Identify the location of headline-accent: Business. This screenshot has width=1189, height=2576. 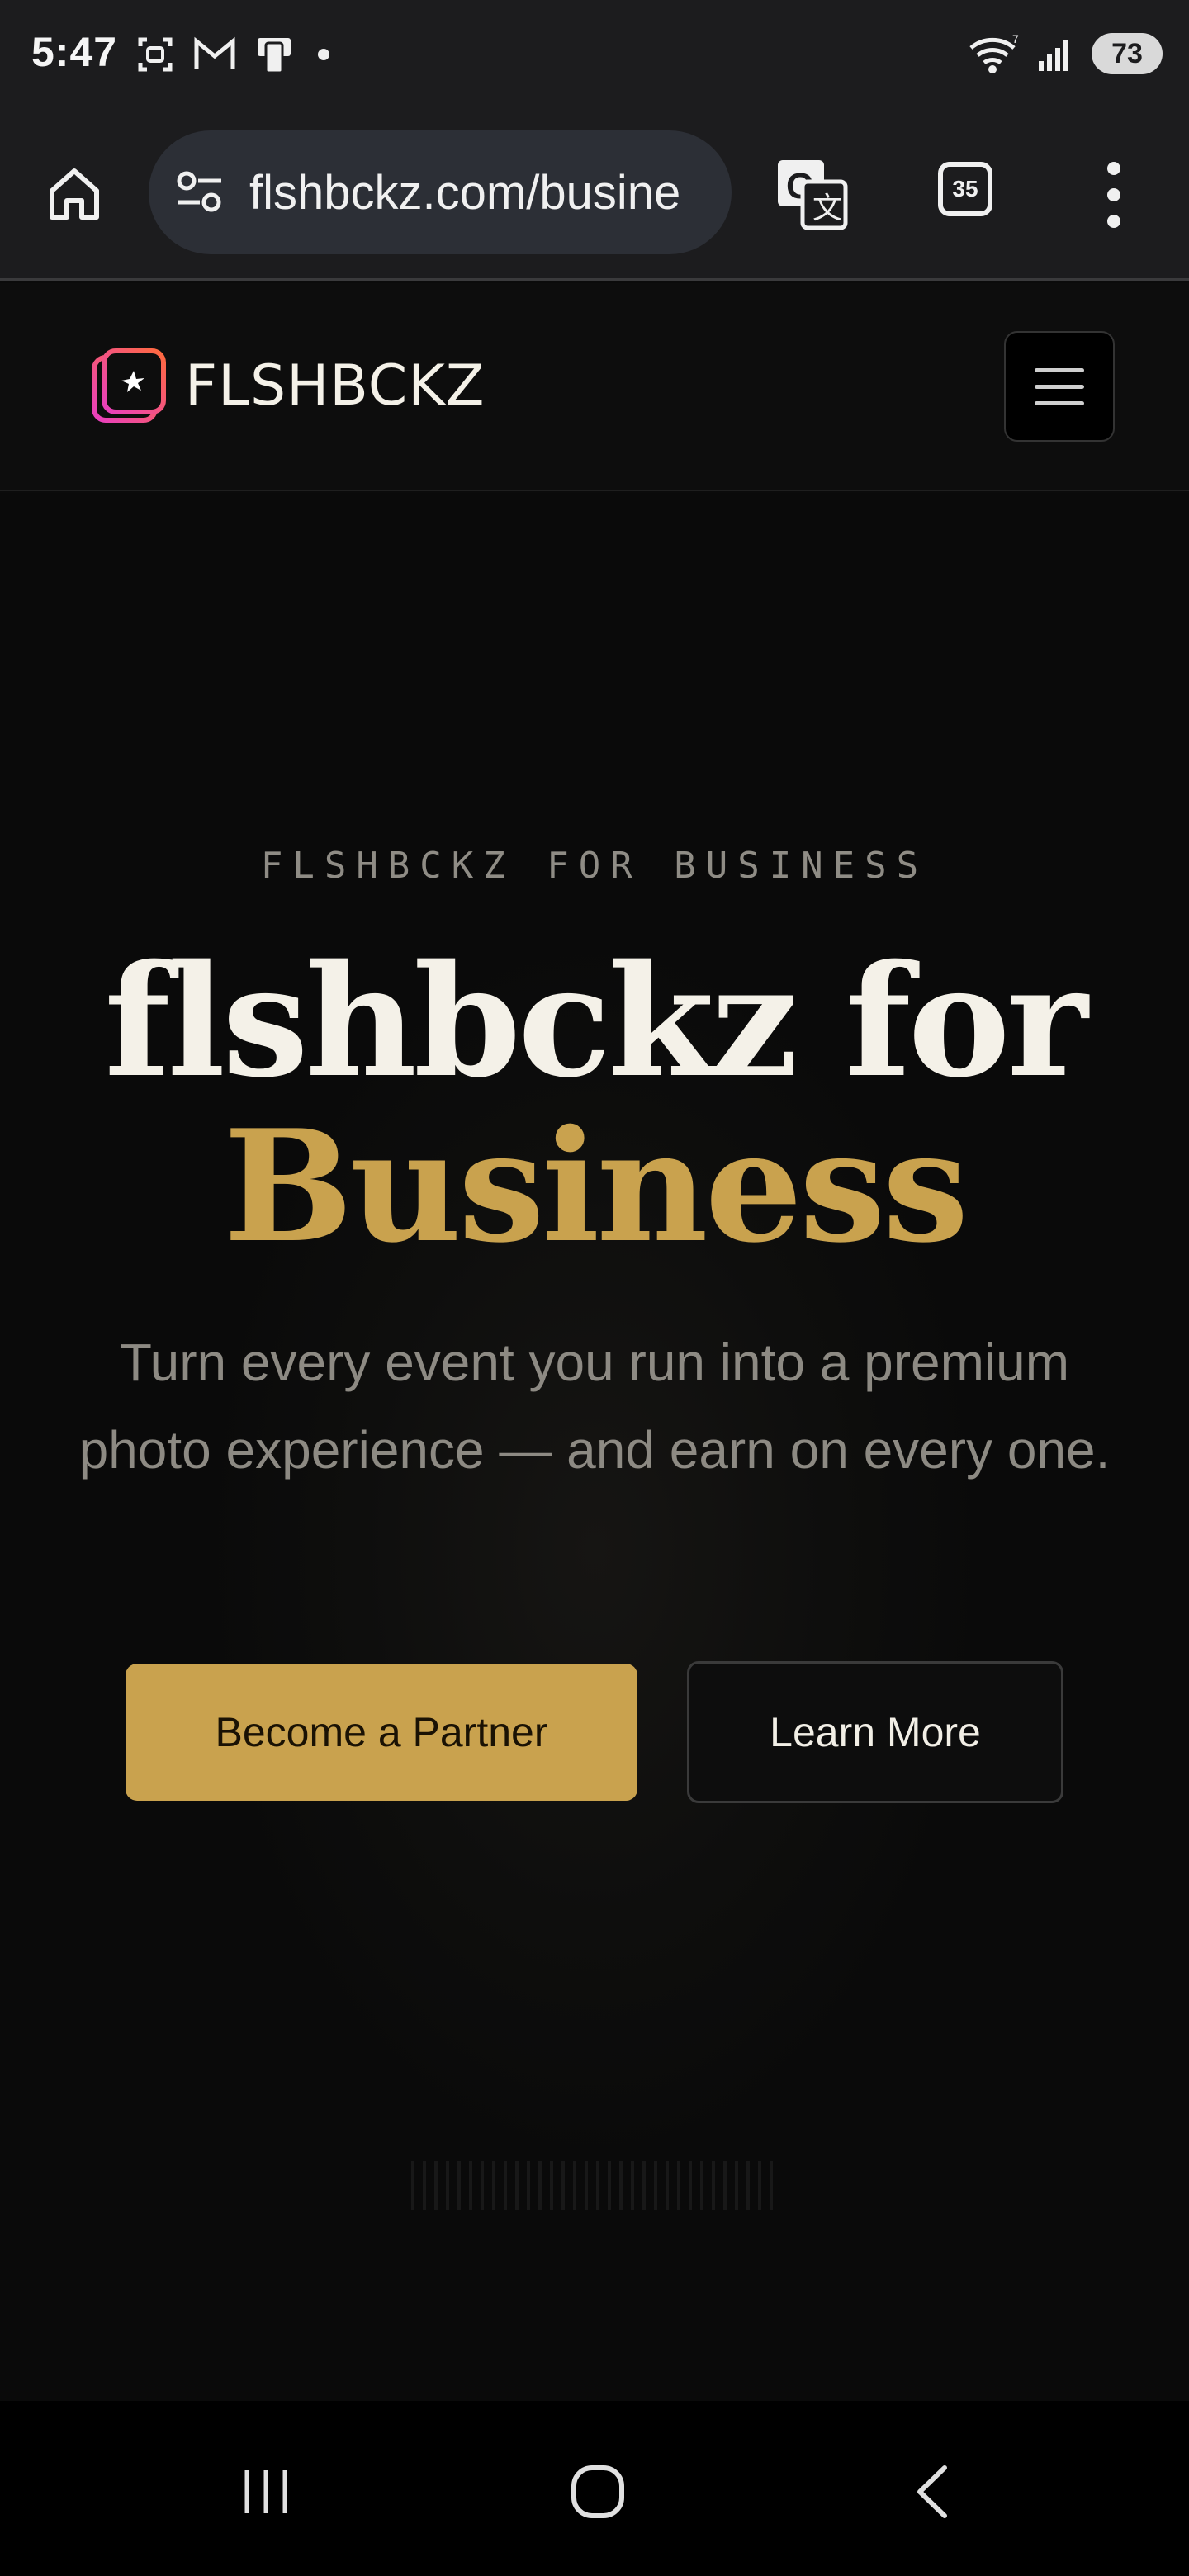
(596, 1186).